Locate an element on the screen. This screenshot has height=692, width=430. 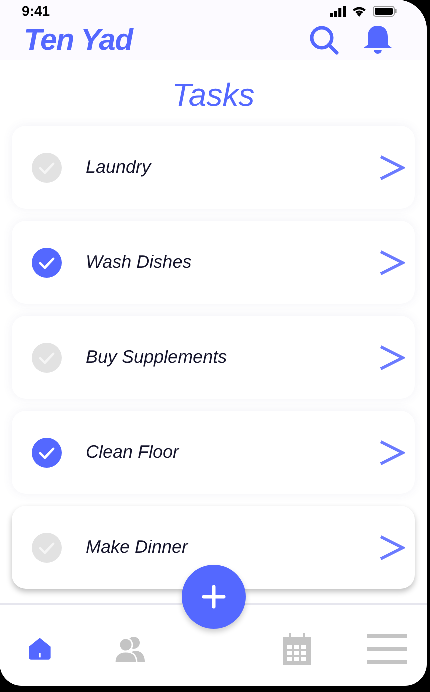
task-card: Wash Dishes is located at coordinates (213, 262).